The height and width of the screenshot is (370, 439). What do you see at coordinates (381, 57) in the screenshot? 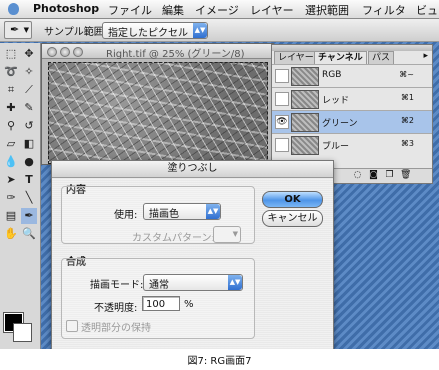
I see `tab-paths: パス` at bounding box center [381, 57].